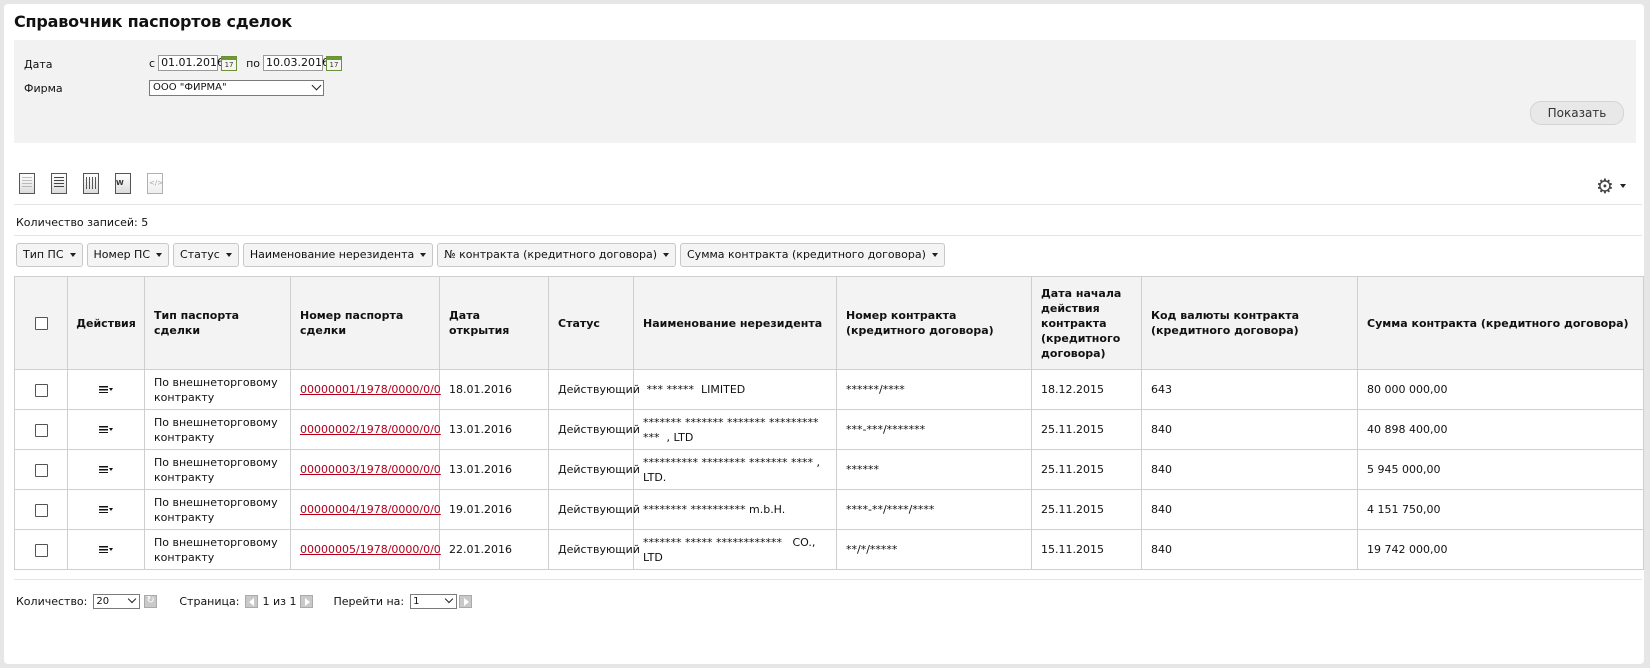 This screenshot has height=668, width=1650. I want to click on show-button: Показать, so click(1577, 113).